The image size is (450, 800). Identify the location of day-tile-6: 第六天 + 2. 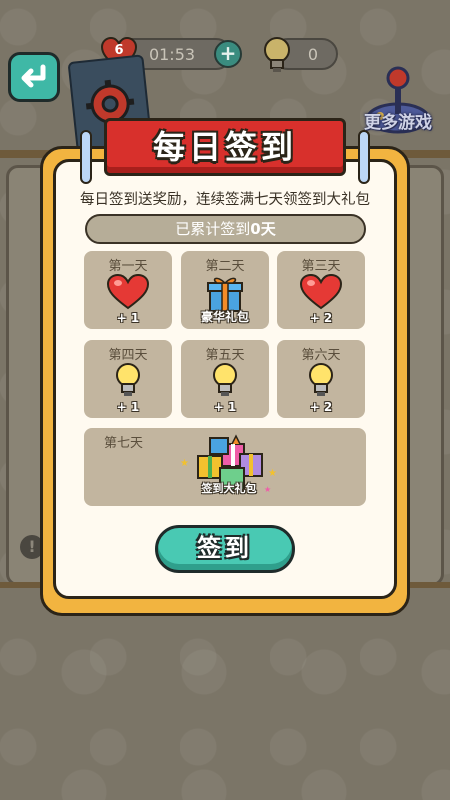
(321, 379).